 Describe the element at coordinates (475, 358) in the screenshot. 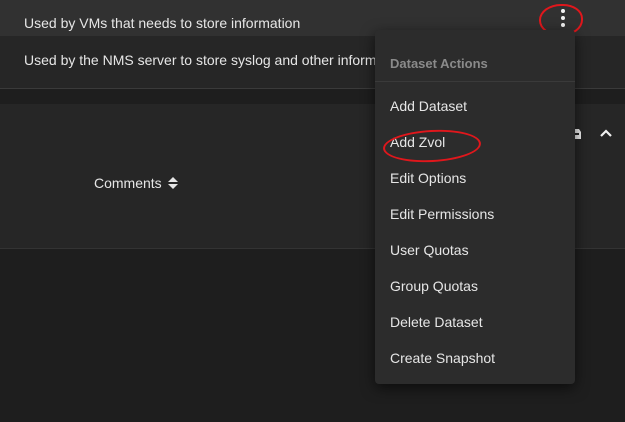

I see `menu-item-create-snapshot: Create Snapshot` at that location.